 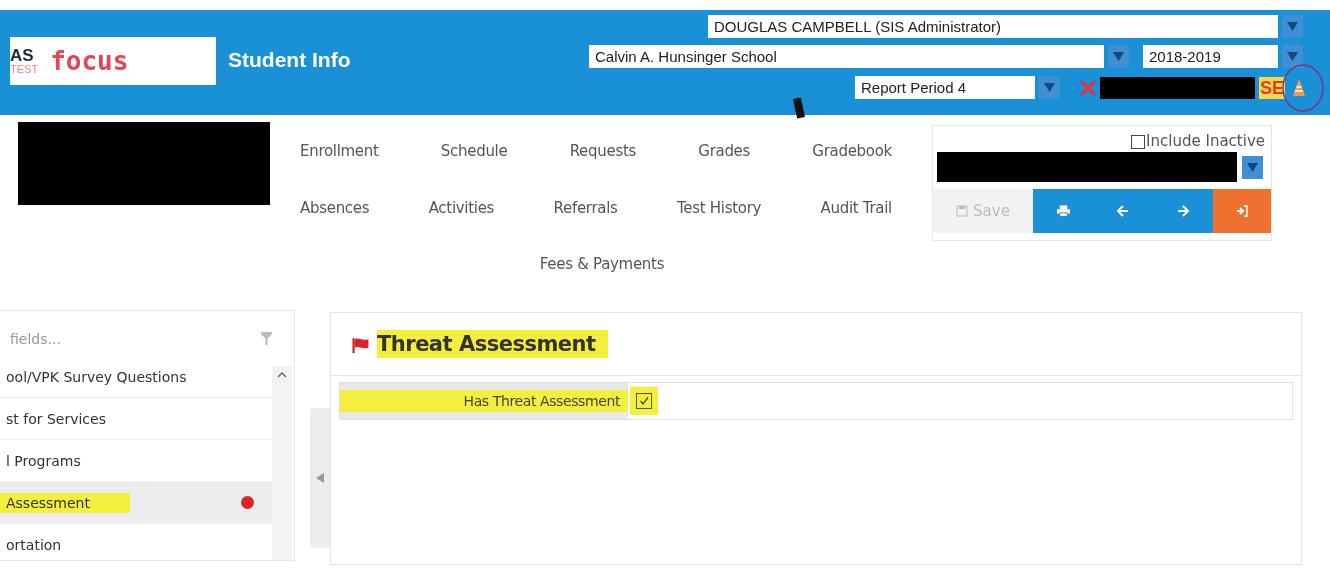 I want to click on save-icon, so click(x=962, y=211).